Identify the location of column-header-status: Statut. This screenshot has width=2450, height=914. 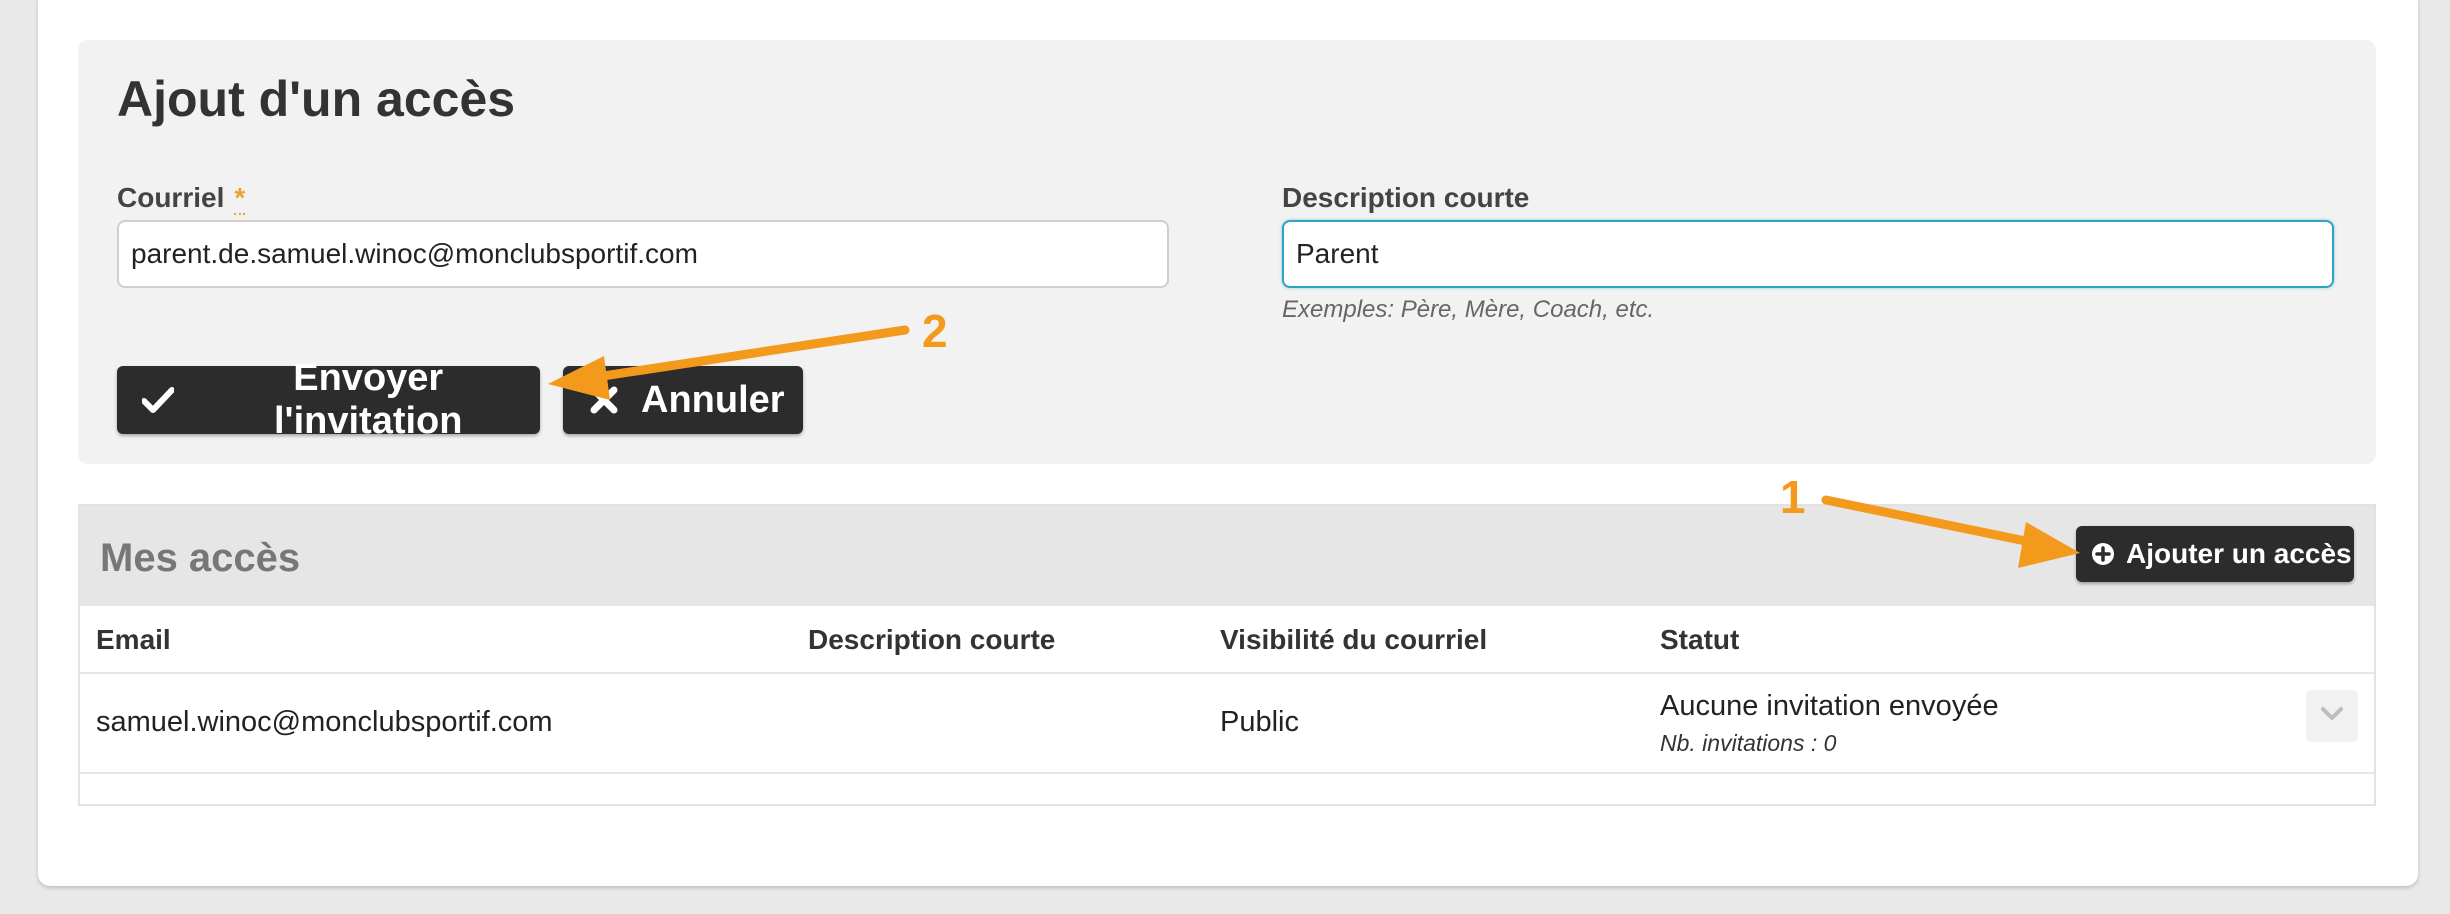
(1699, 640).